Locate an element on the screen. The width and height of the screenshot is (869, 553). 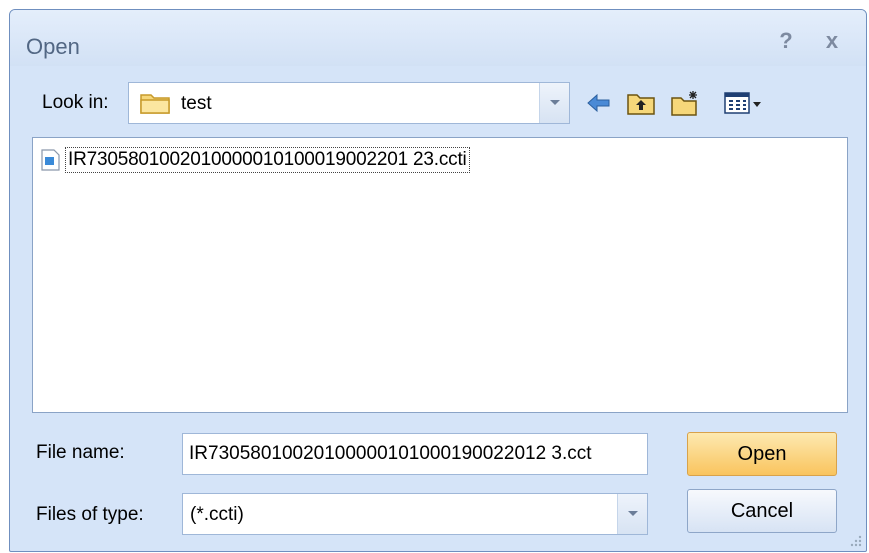
resize-grip-icon is located at coordinates (855, 540).